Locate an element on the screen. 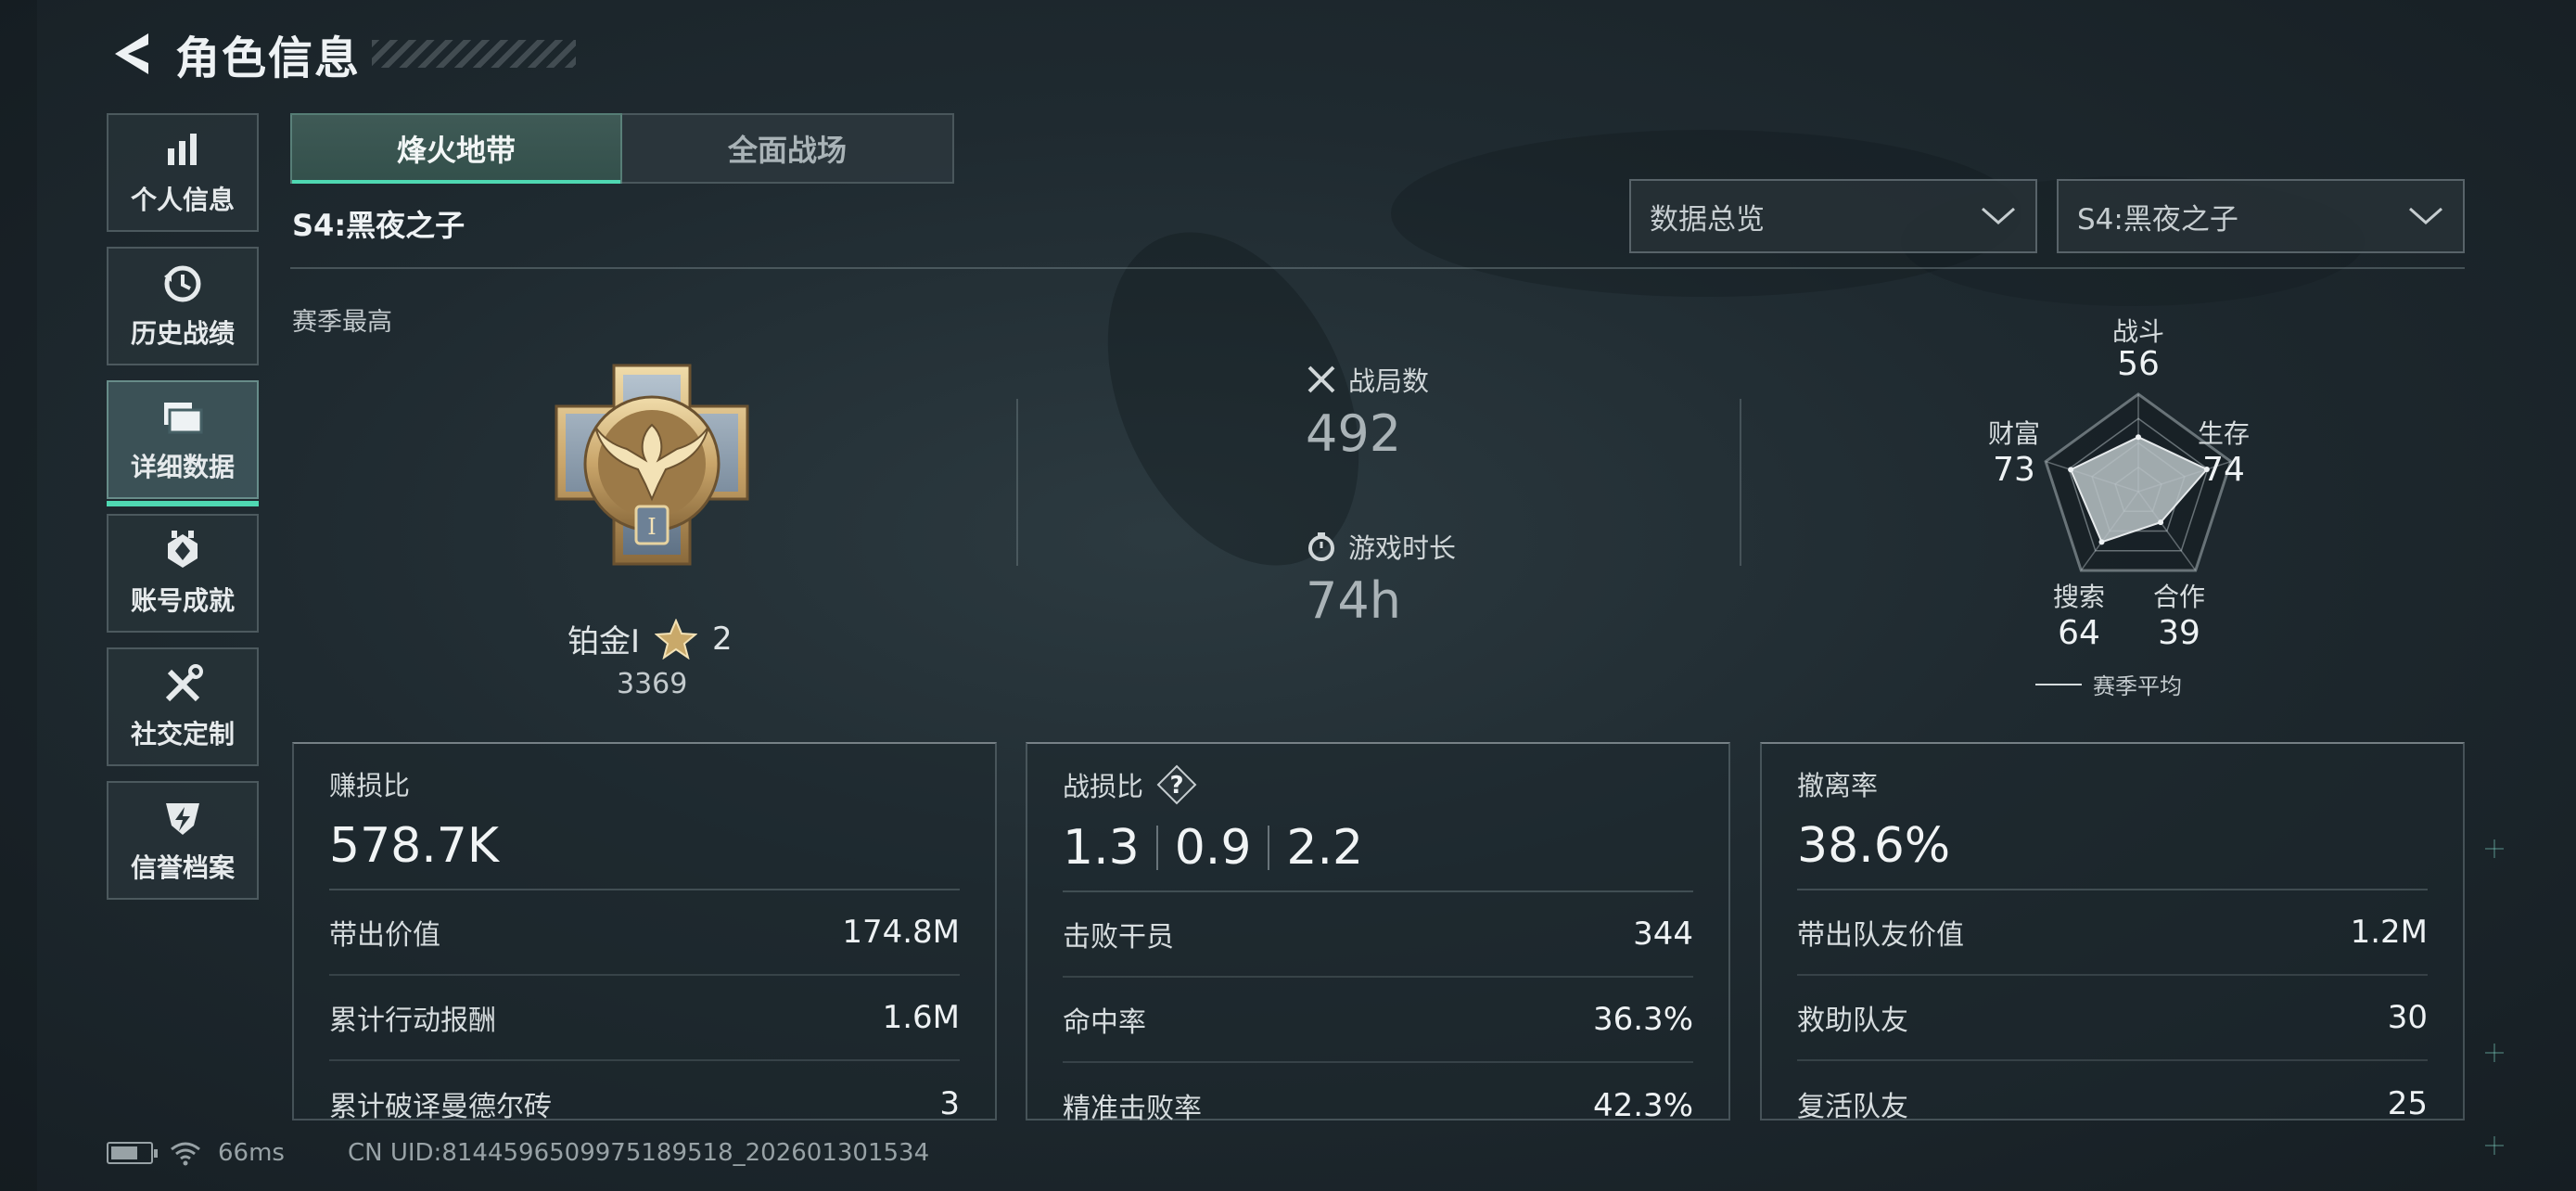 The image size is (2576, 1191). kd-value-1: 1.3 is located at coordinates (1102, 848).